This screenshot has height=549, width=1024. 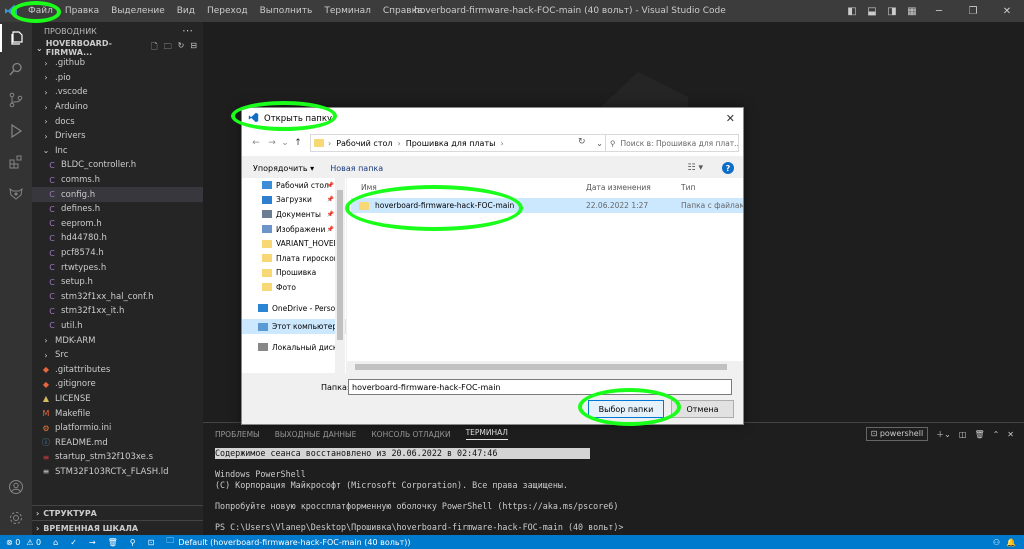 I want to click on tab-problems: ПРОБЛЕМЫ, so click(x=237, y=434).